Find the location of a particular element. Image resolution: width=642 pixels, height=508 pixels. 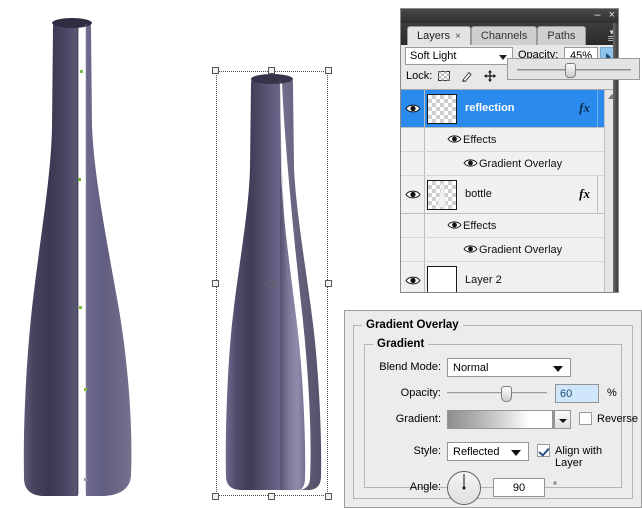

panel-tabs: Layers × Channels Paths ▾ ≡ is located at coordinates (509, 34).